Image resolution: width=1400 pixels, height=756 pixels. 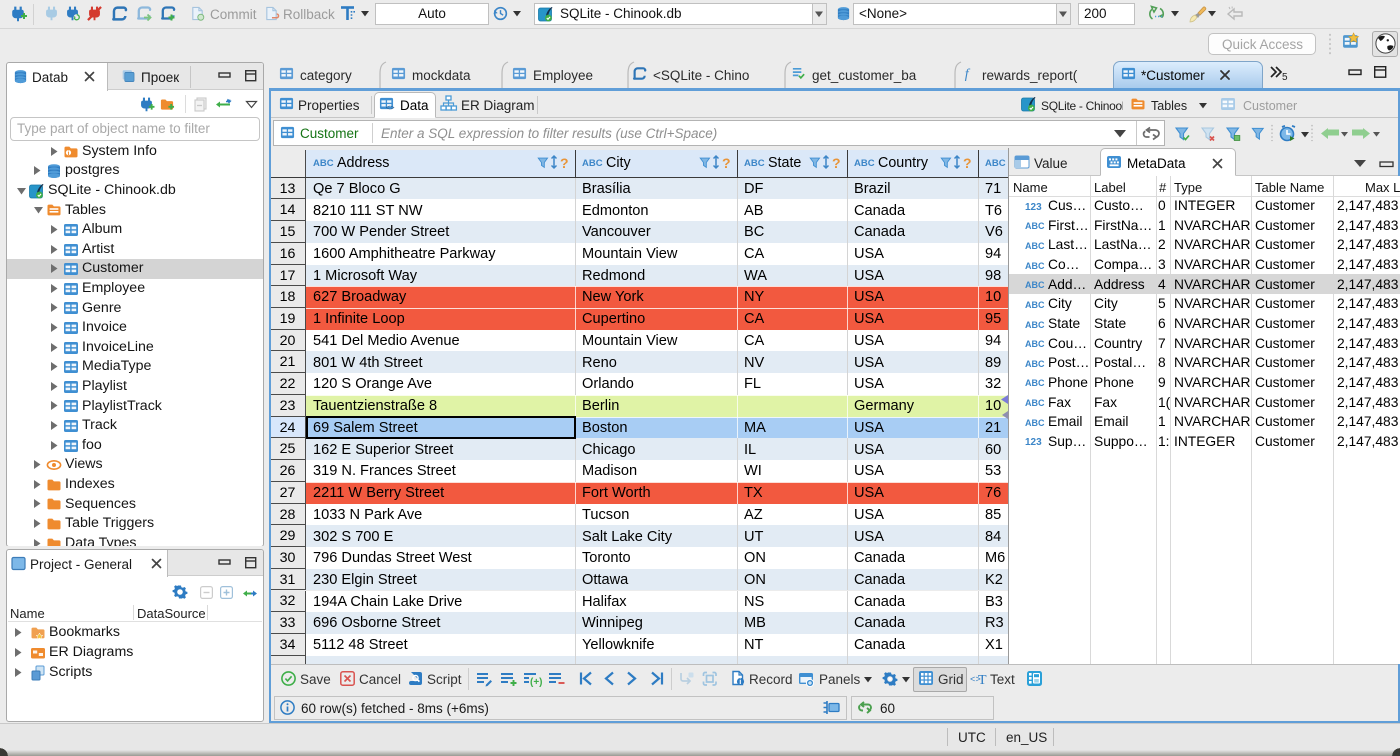 I want to click on svg-text: f, so click(x=968, y=74).